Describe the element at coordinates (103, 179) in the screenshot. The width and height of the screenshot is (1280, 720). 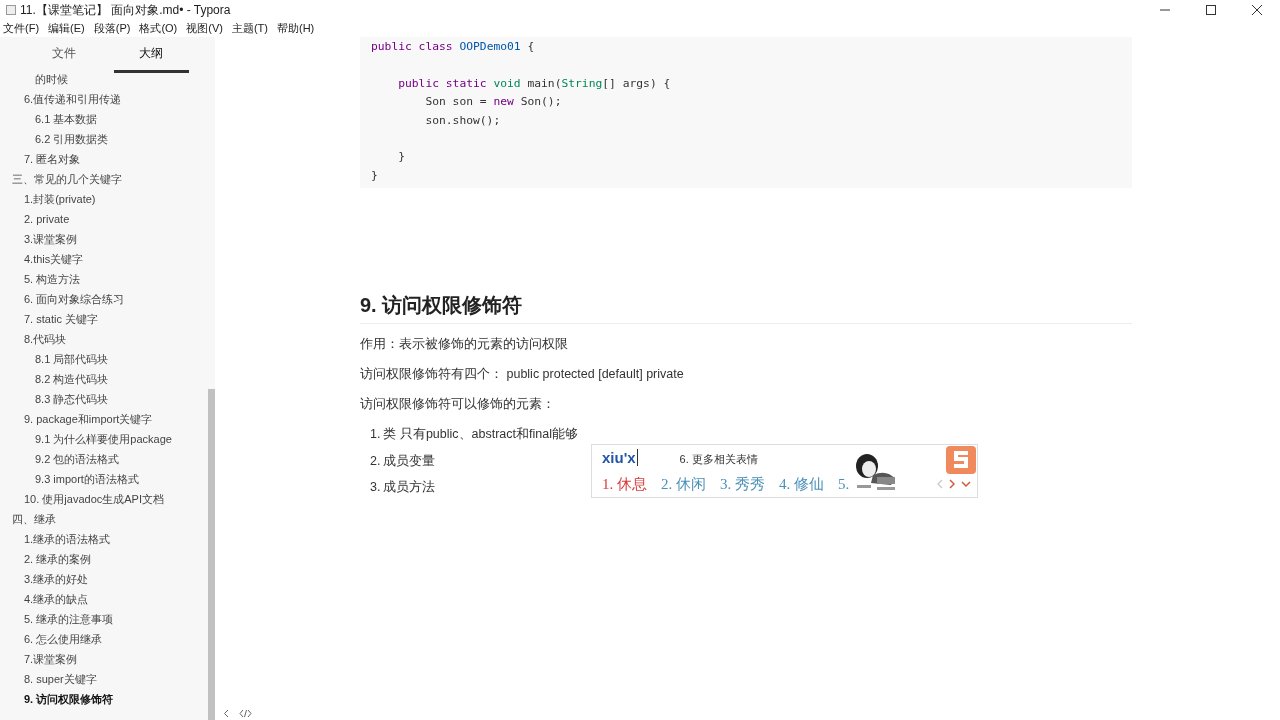
I see `outline-item: 三、常见的几个关键字` at that location.